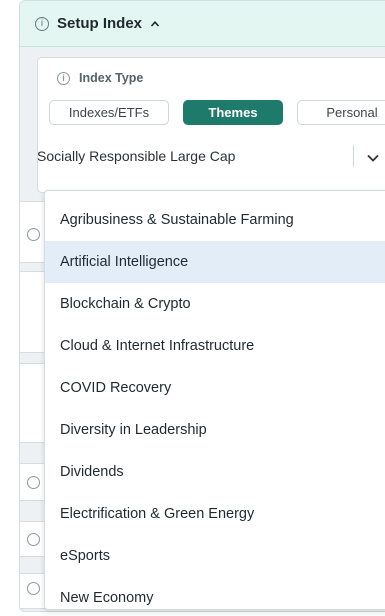 This screenshot has width=385, height=616. Describe the element at coordinates (157, 514) in the screenshot. I see `option-label: Electrification & Green Energy` at that location.